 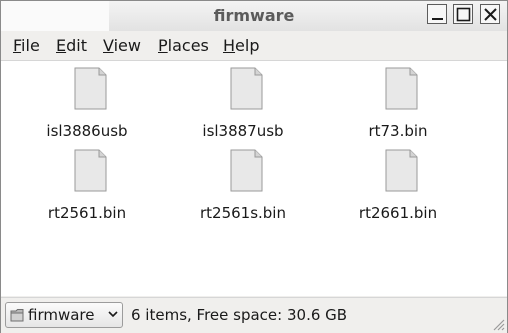 I want to click on file-name: isl3886usb, so click(x=87, y=131).